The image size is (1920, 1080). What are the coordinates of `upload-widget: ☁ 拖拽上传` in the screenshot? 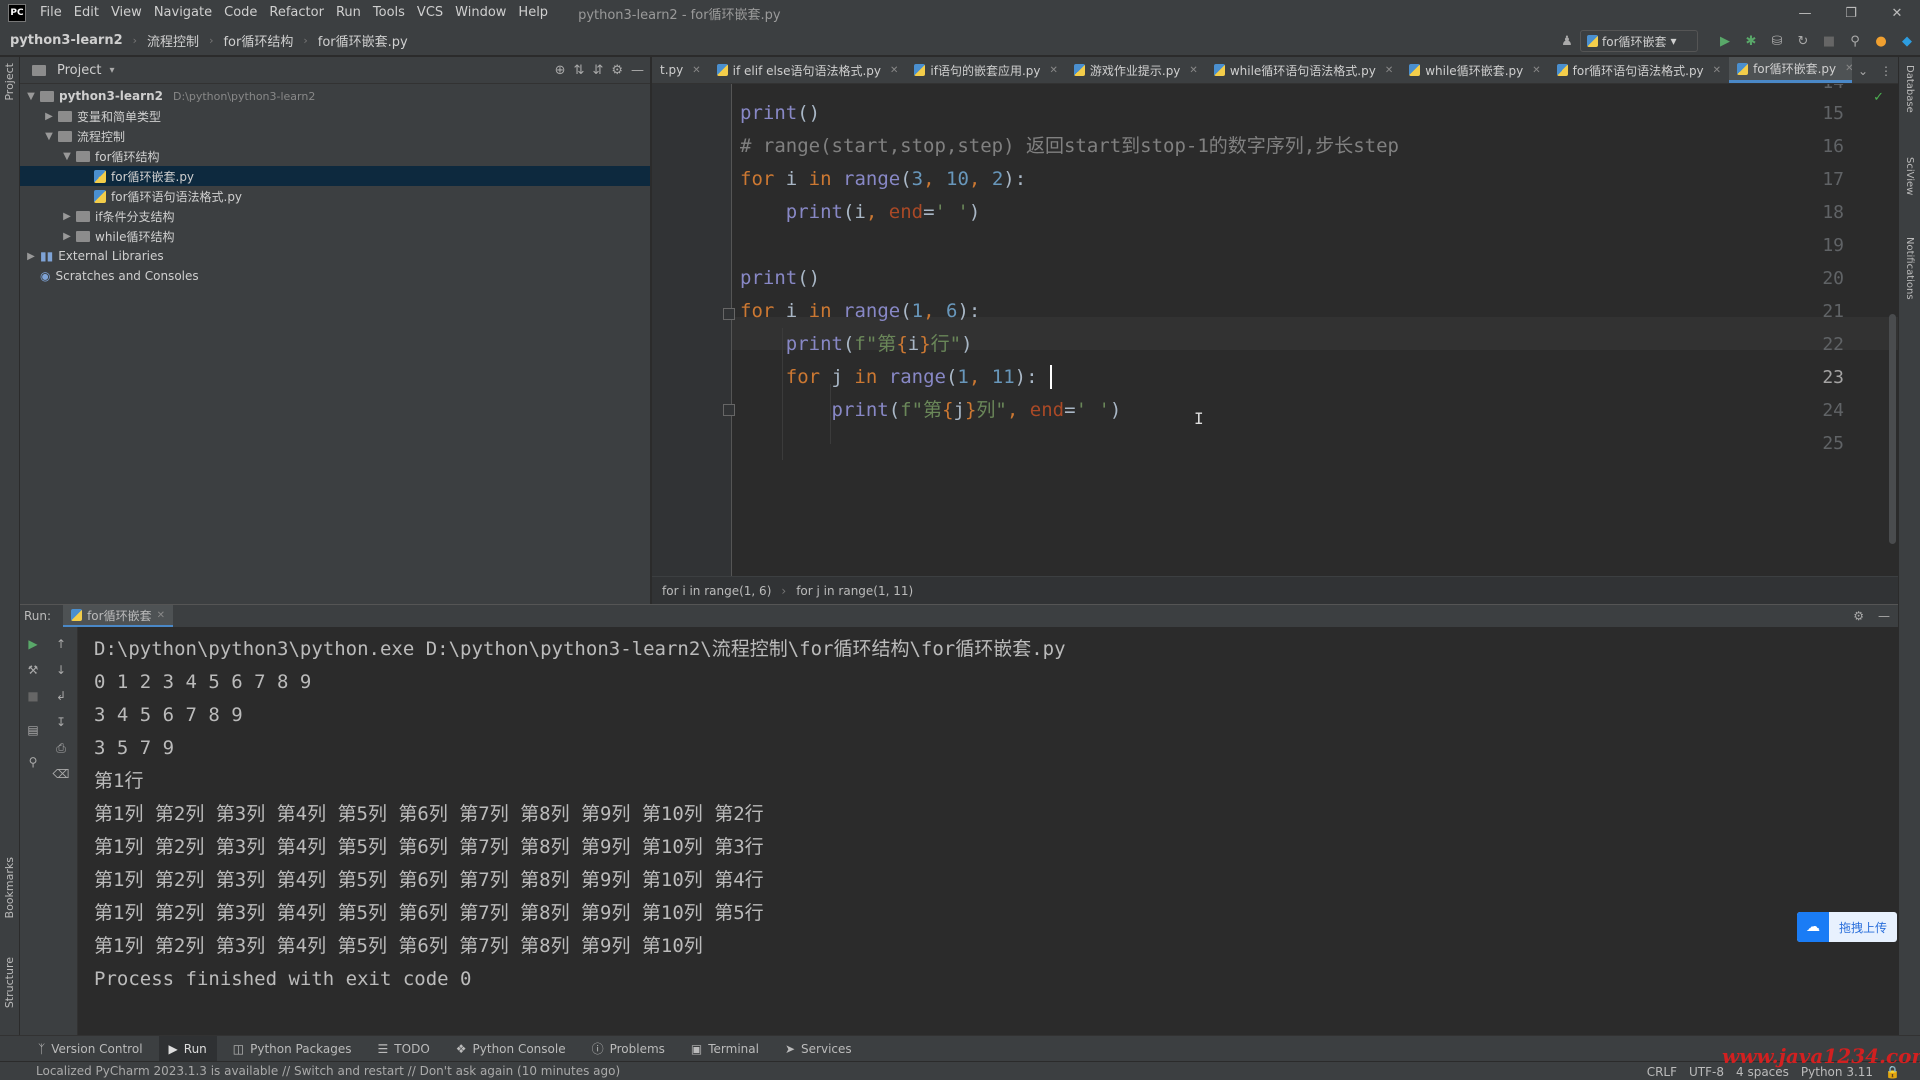 It's located at (1847, 927).